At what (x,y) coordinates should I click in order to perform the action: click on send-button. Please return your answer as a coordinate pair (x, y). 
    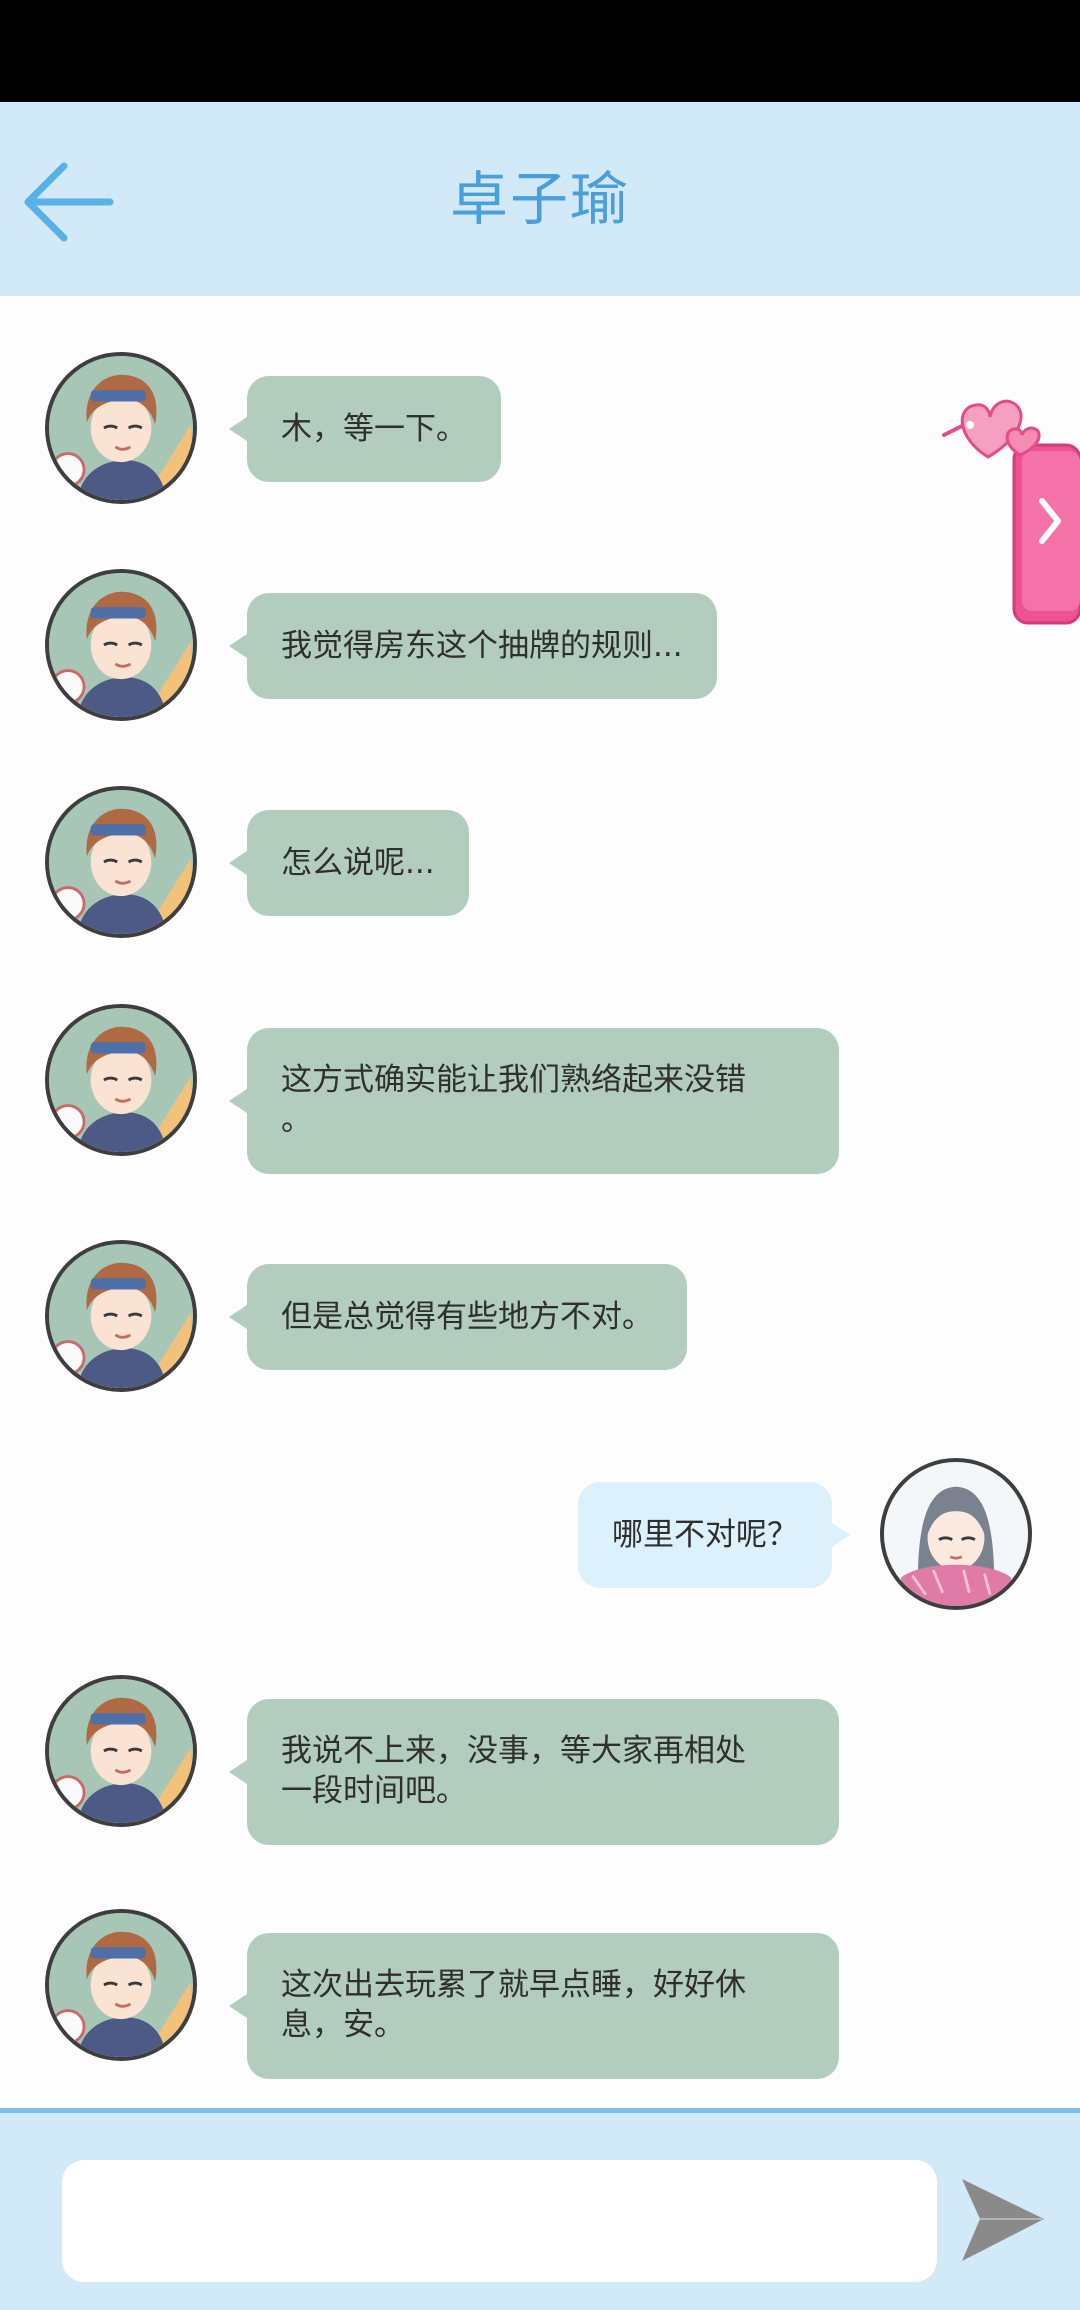
    Looking at the image, I should click on (1003, 2219).